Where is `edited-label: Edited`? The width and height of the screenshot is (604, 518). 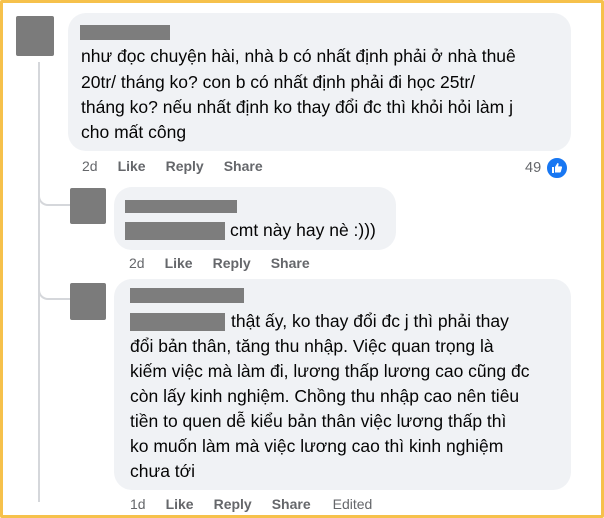 edited-label: Edited is located at coordinates (352, 504).